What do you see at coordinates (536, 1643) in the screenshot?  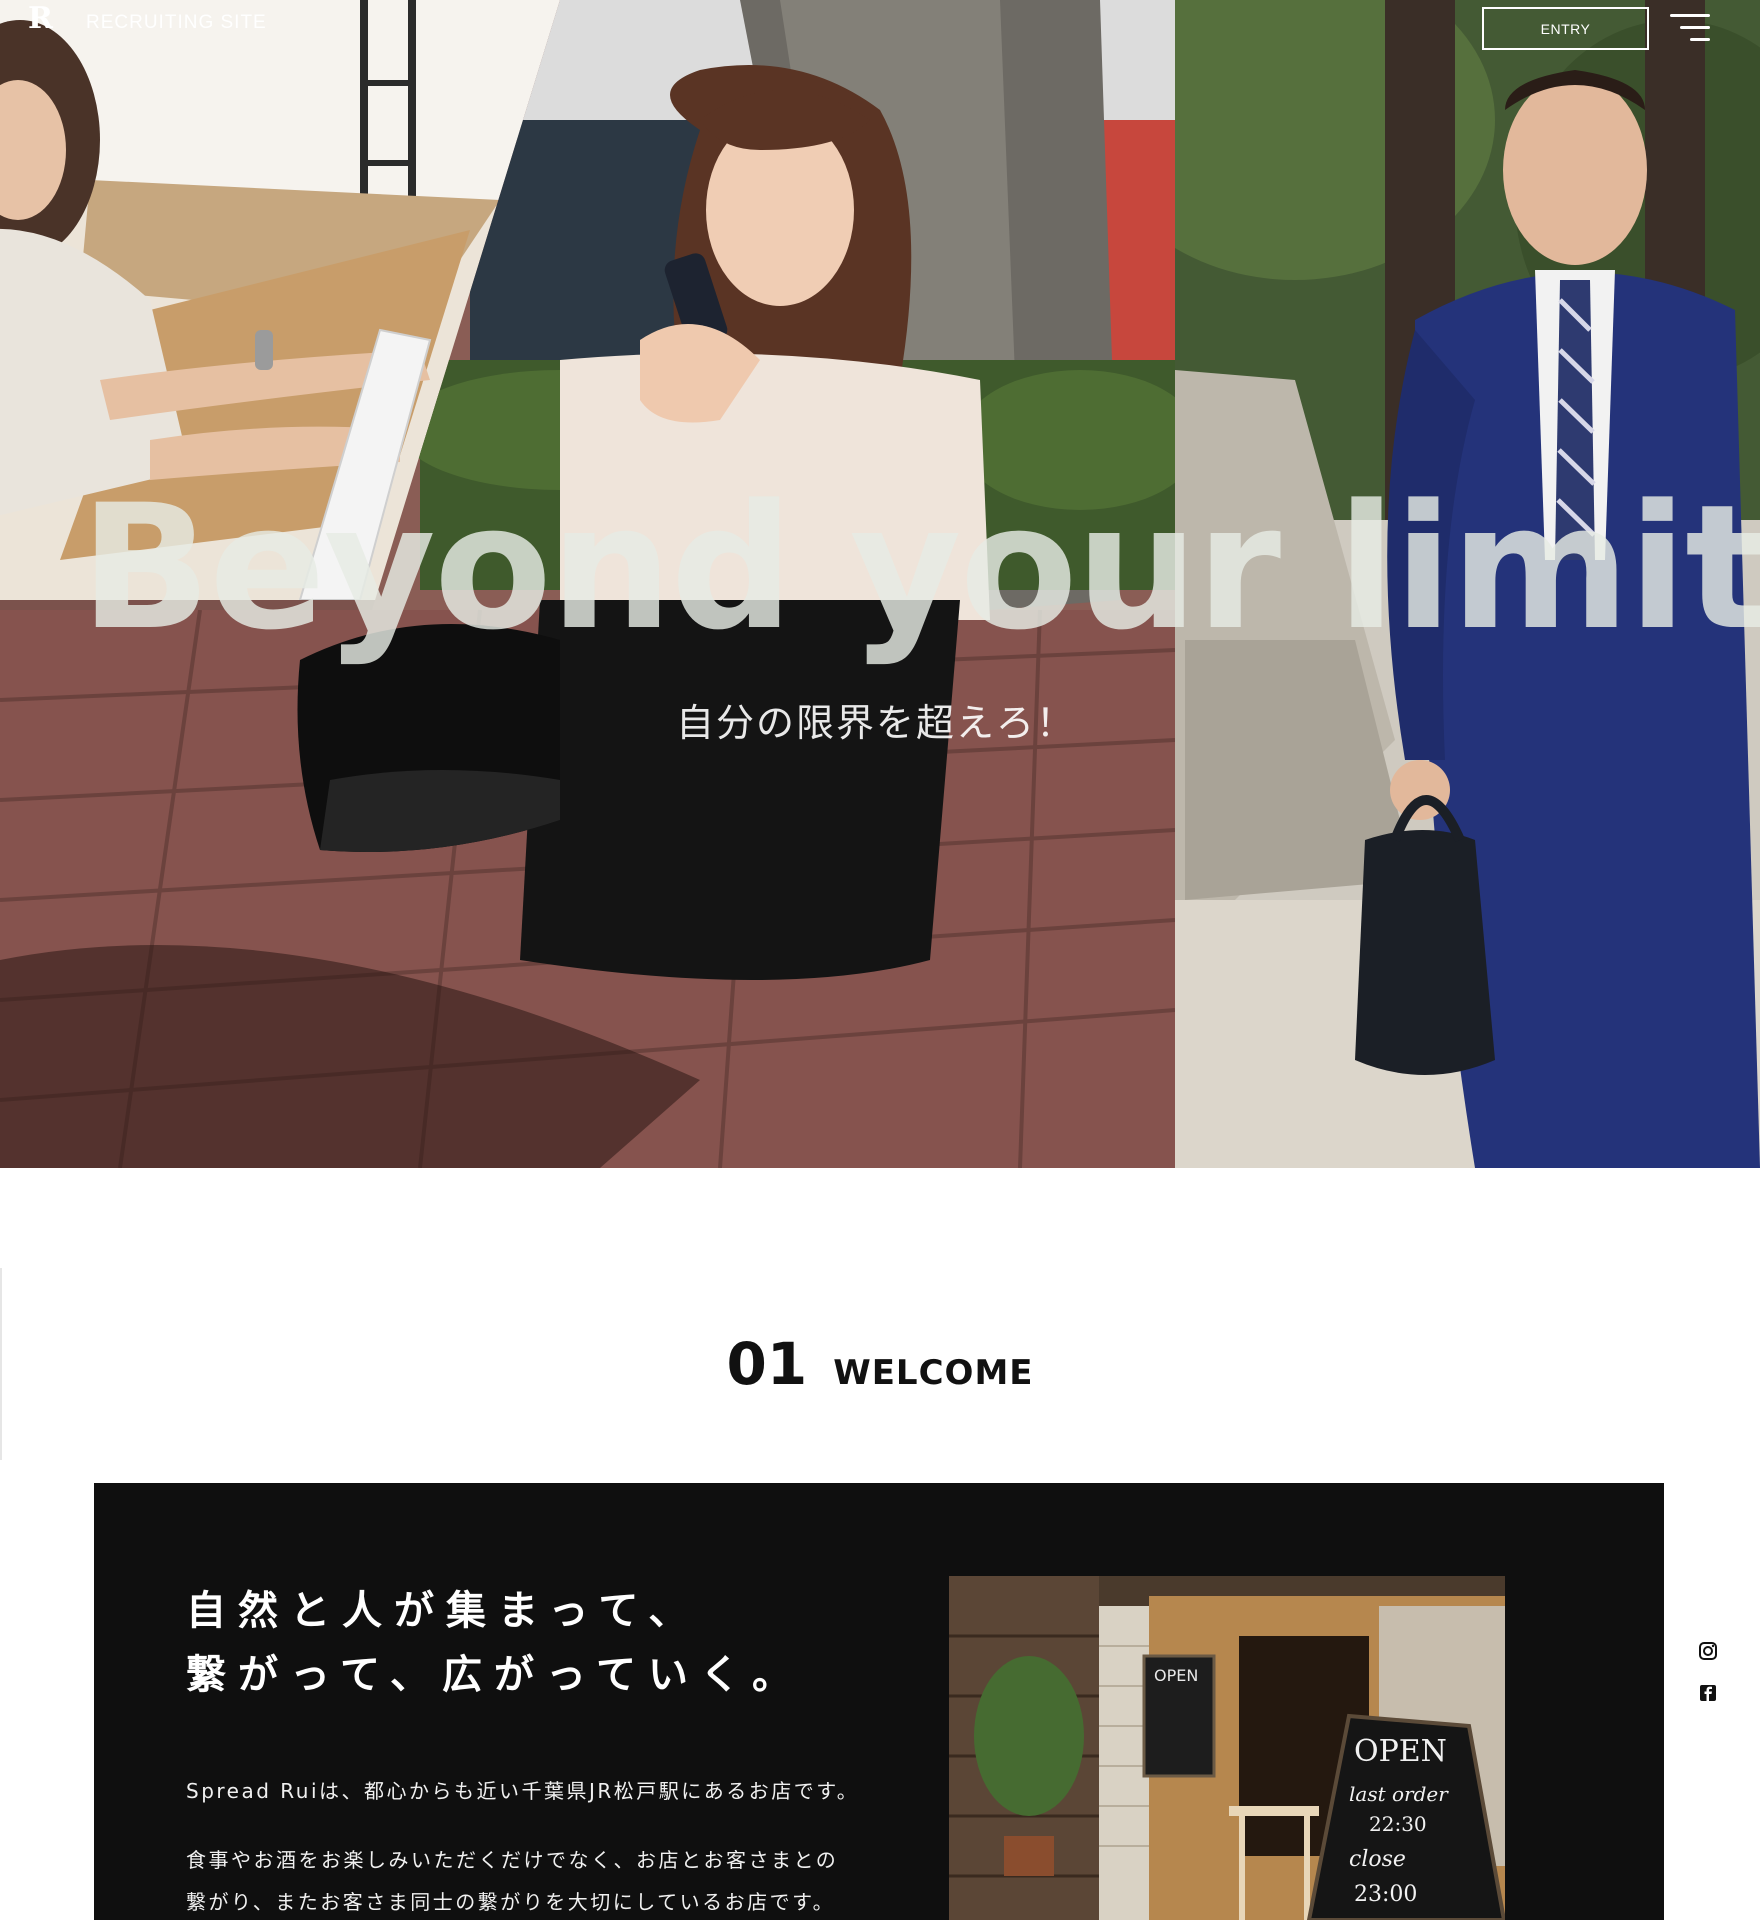 I see `welcome-heading: 自然と人が集まって、 繋がって、広がっていく。` at bounding box center [536, 1643].